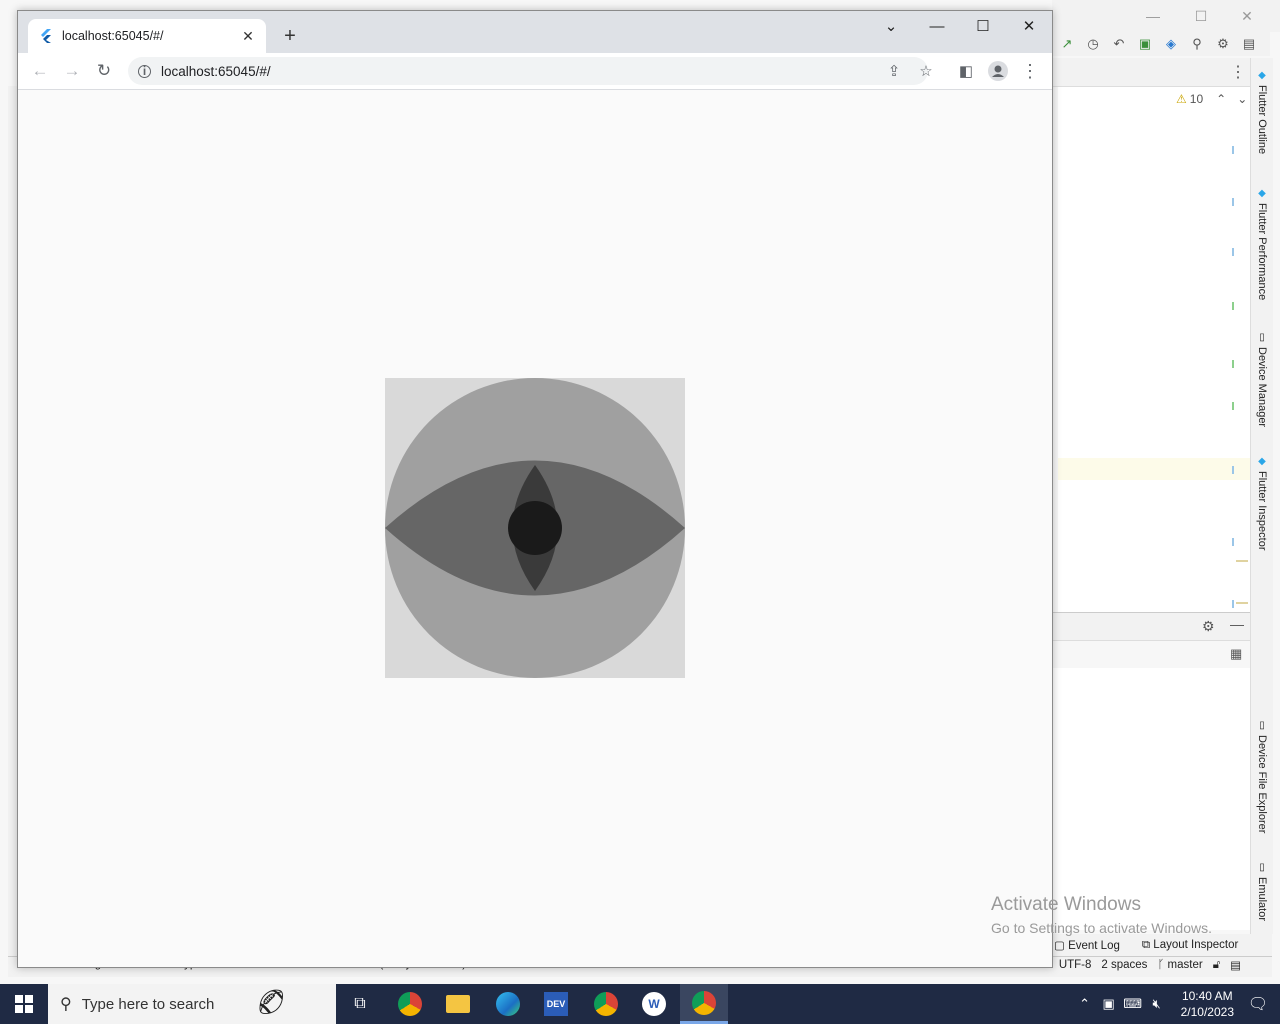 This screenshot has height=1024, width=1280. I want to click on bookmark-star-icon: ☆, so click(926, 71).